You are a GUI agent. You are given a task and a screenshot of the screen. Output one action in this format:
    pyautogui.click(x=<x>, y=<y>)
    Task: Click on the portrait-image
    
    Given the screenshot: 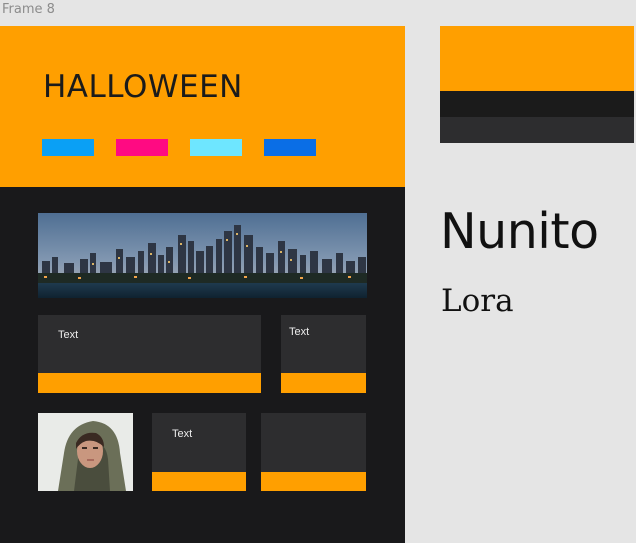 What is the action you would take?
    pyautogui.click(x=85, y=452)
    